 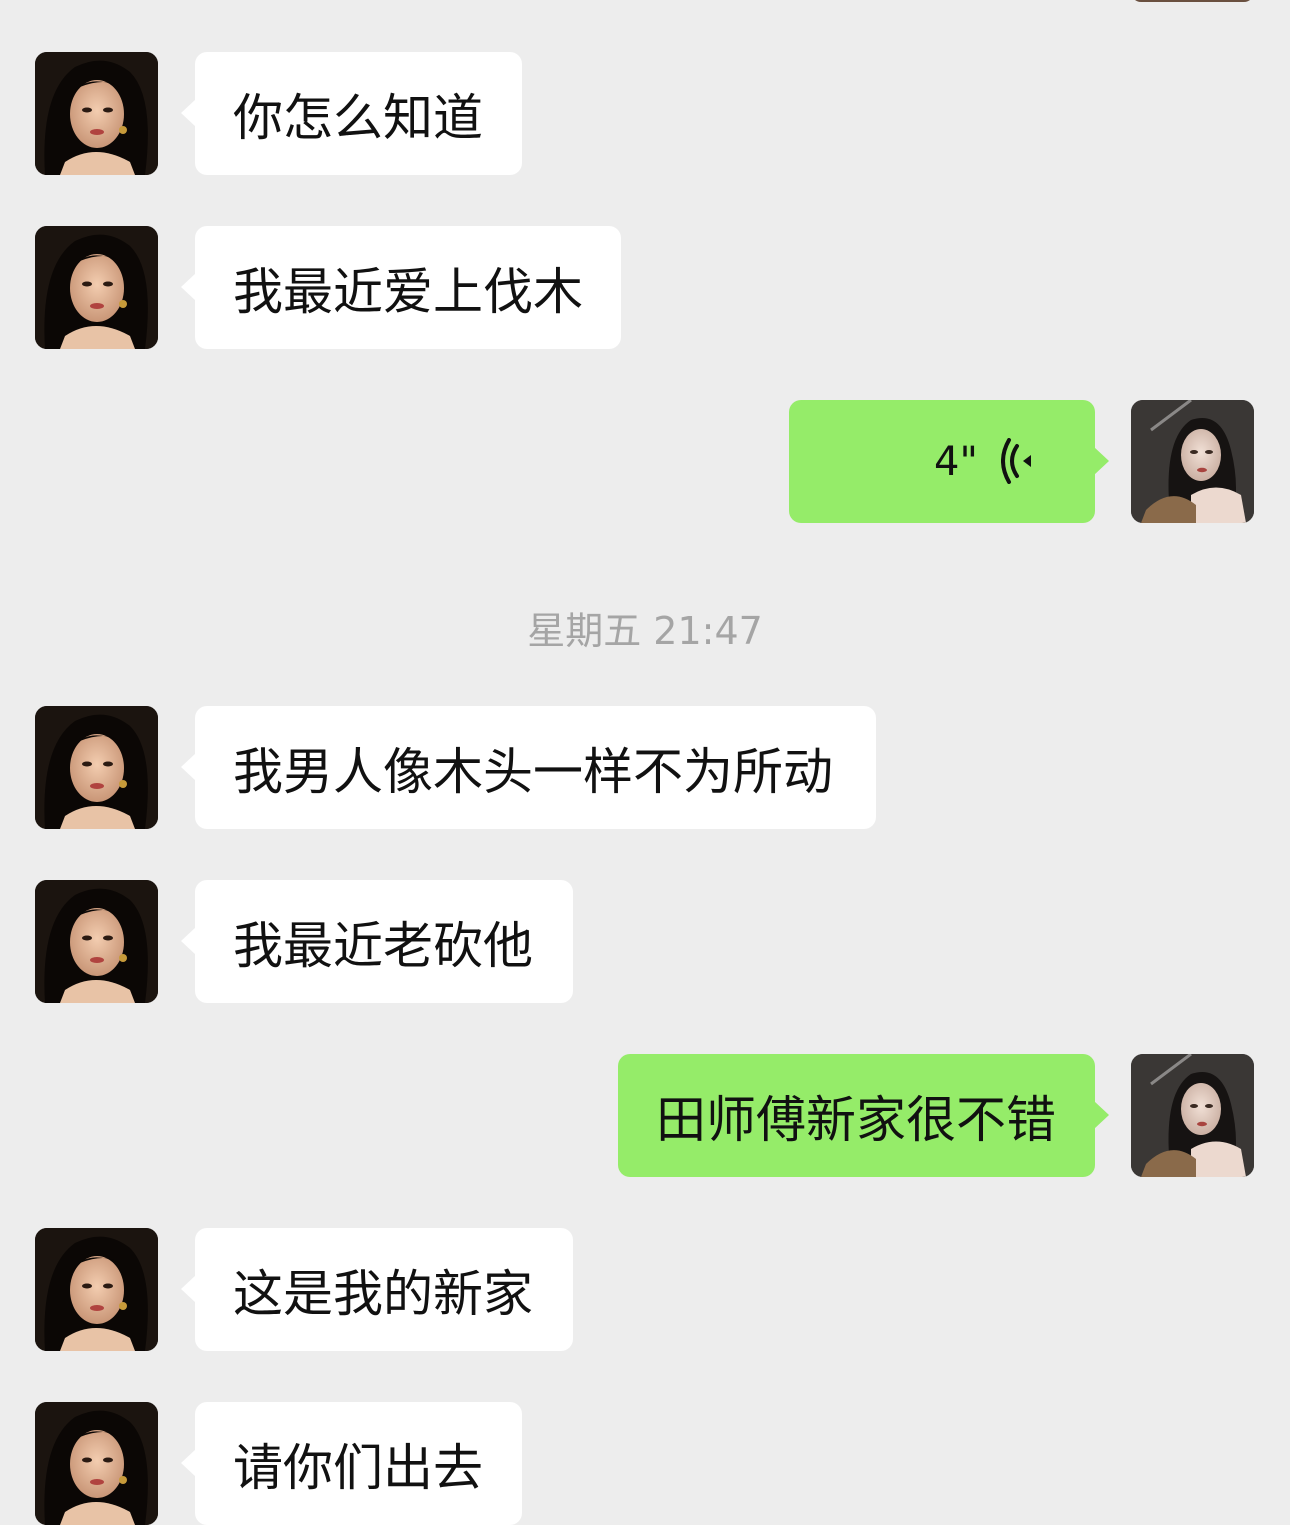 I want to click on incoming-message-bubble: 这是我的新家, so click(x=377, y=1289).